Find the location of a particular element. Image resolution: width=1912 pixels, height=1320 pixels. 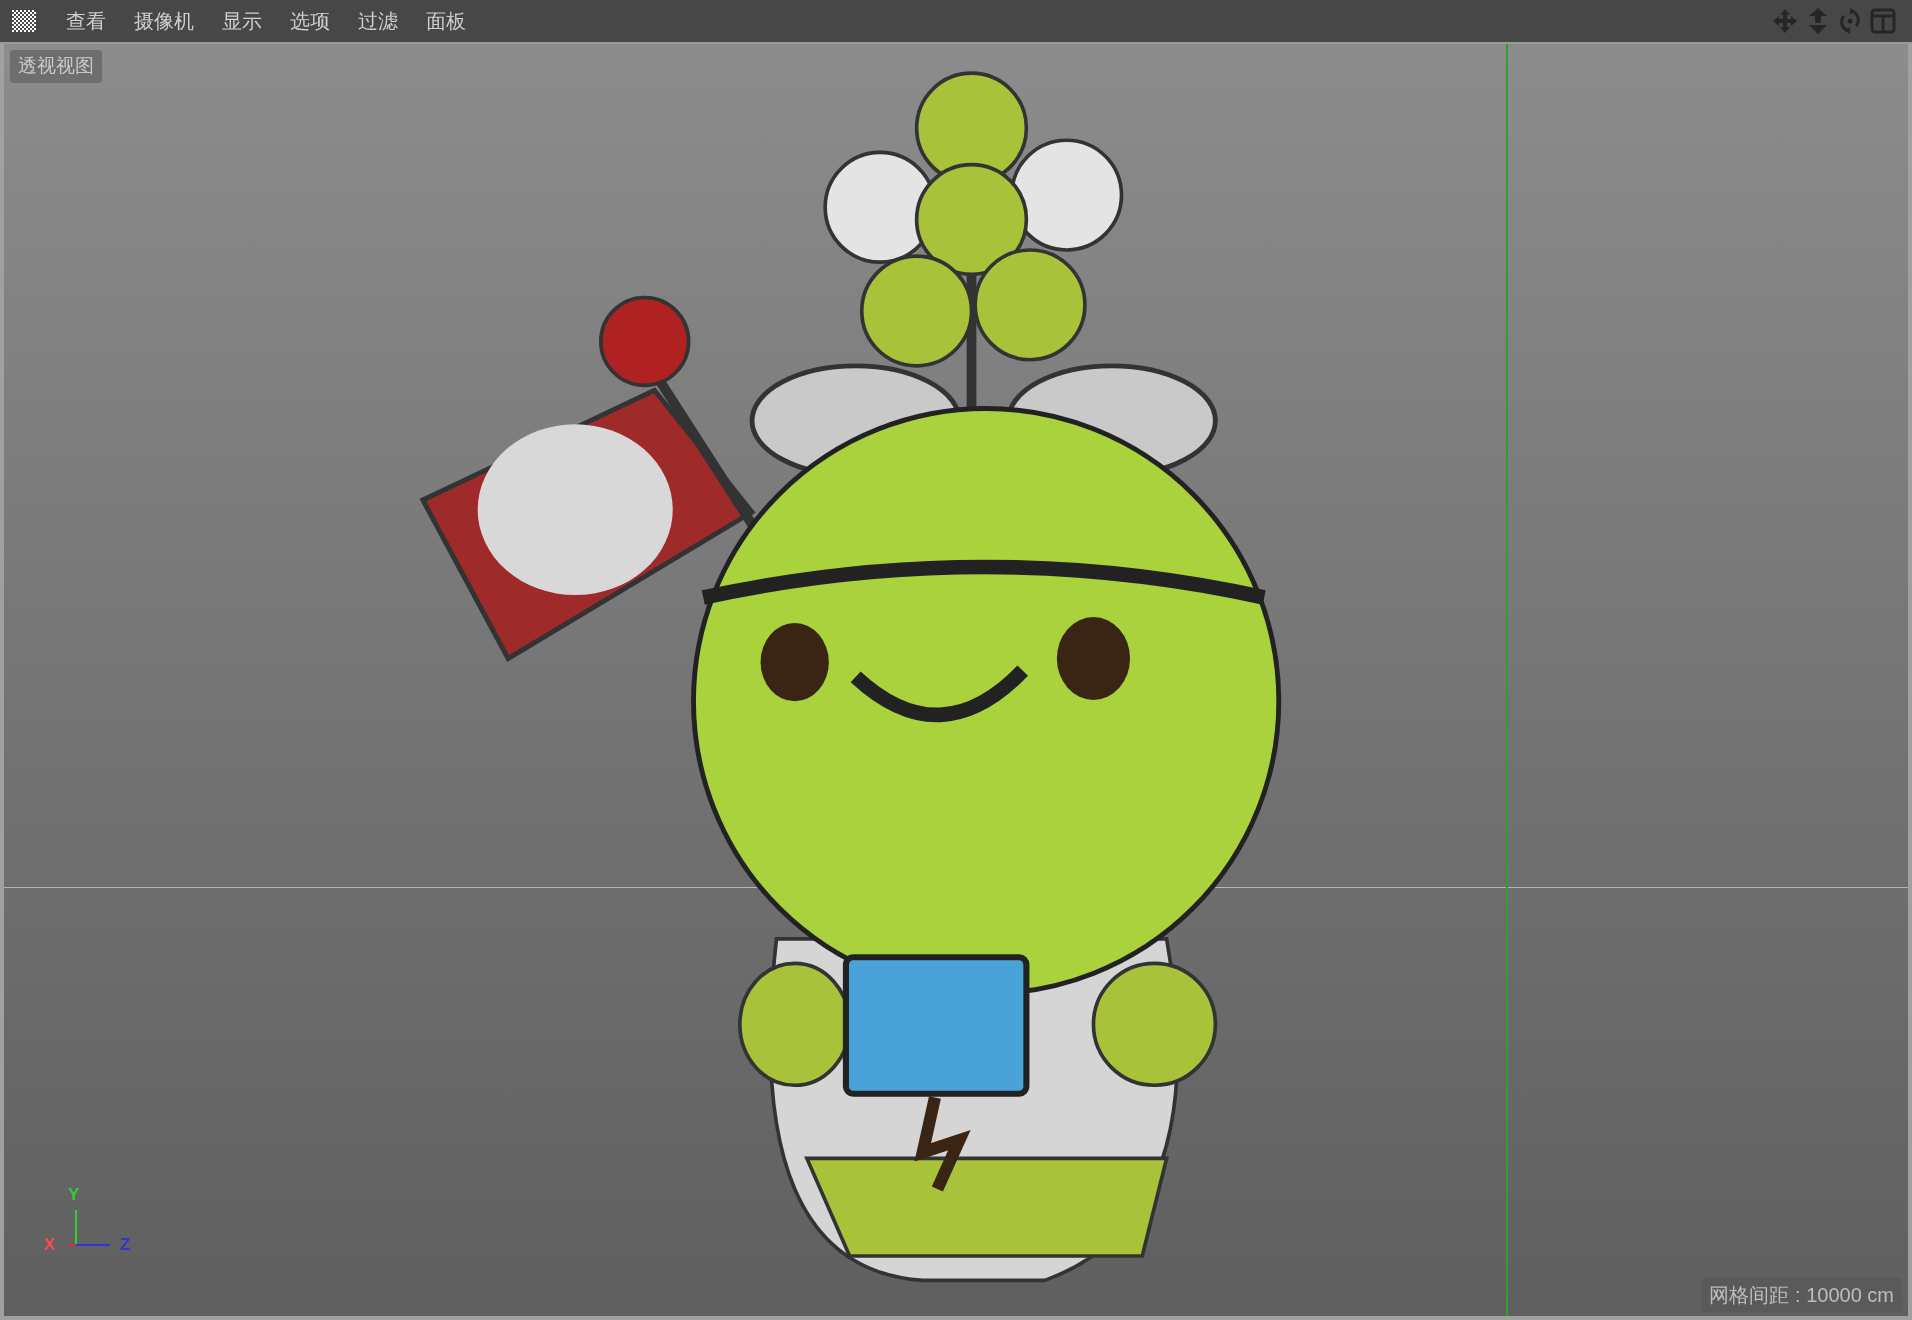

y-axis-label: Y is located at coordinates (74, 1194).